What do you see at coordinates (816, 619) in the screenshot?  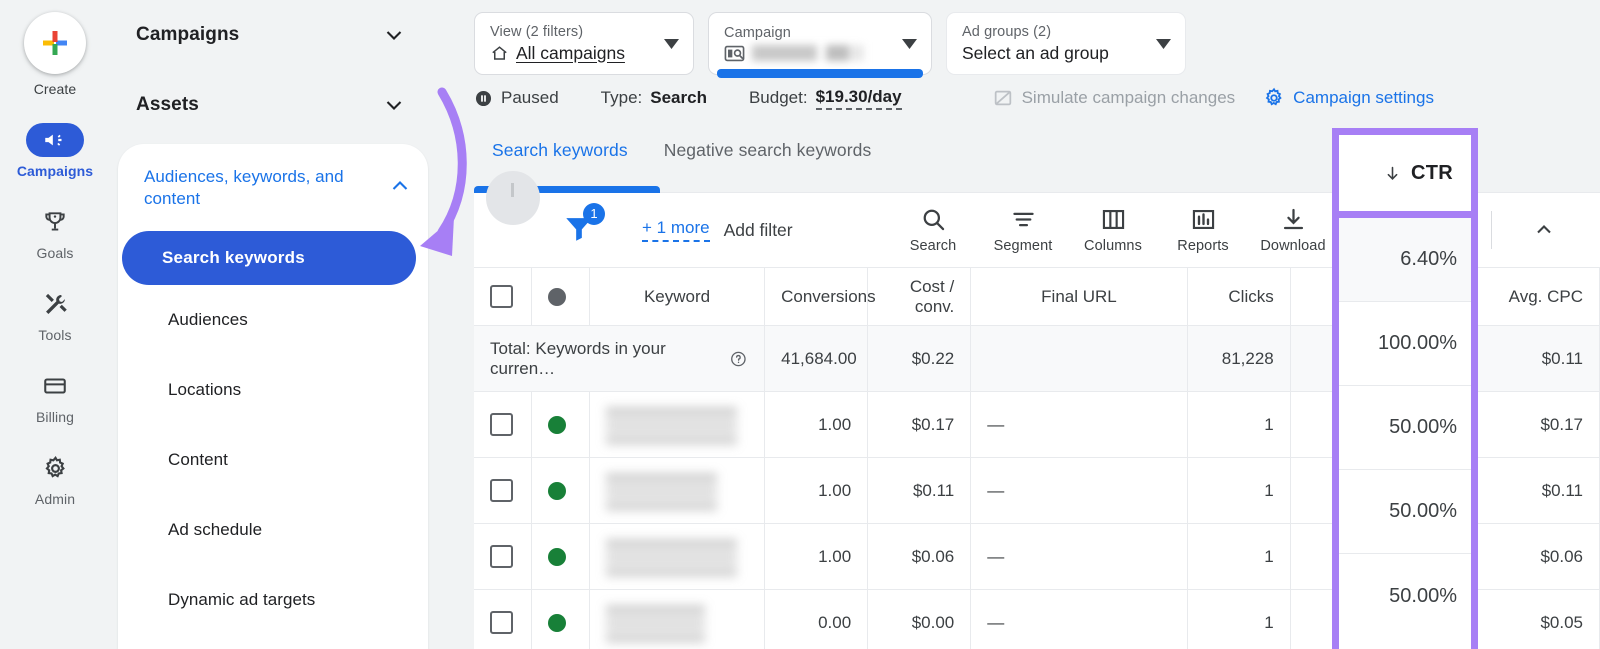 I see `row-conversions: 0.00` at bounding box center [816, 619].